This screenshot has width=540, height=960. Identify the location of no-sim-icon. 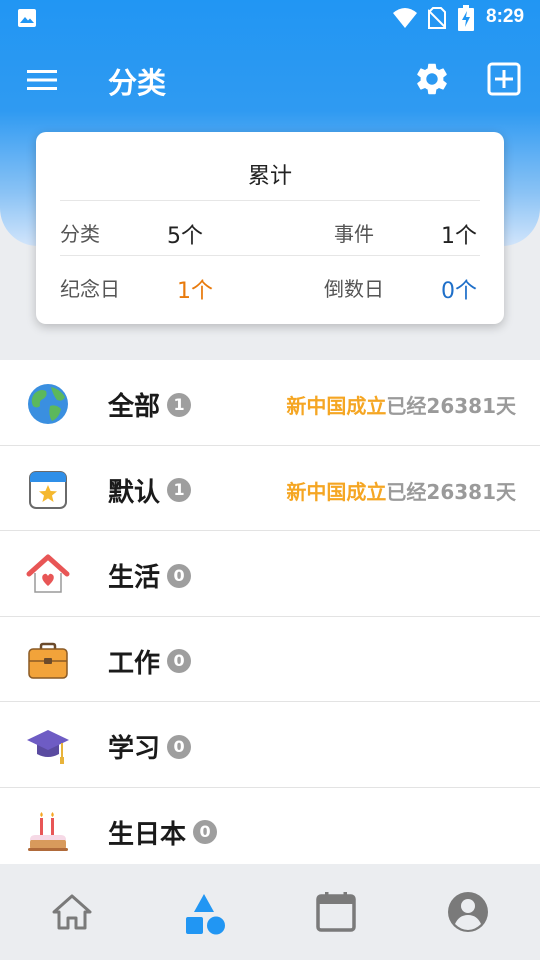
(437, 18).